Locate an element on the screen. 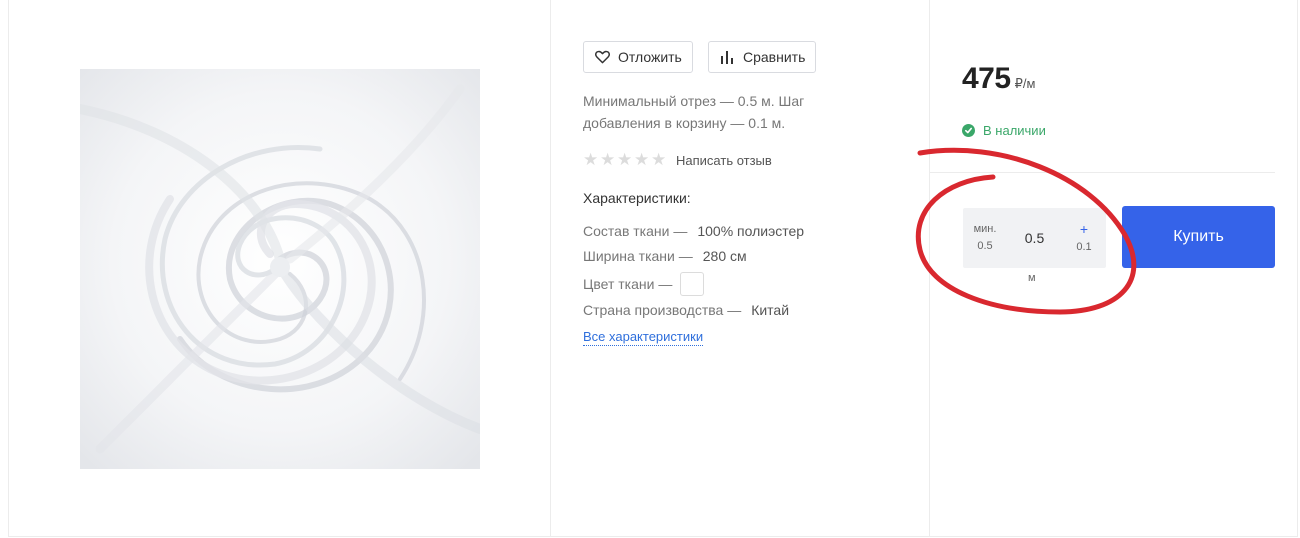 This screenshot has width=1300, height=538. quantity-unit: м is located at coordinates (1032, 278).